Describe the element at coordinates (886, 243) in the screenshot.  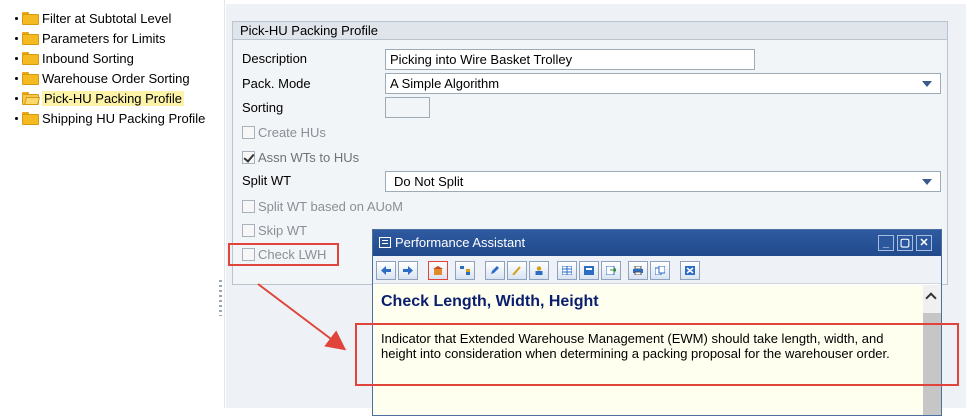
I see `minimize-button: _` at that location.